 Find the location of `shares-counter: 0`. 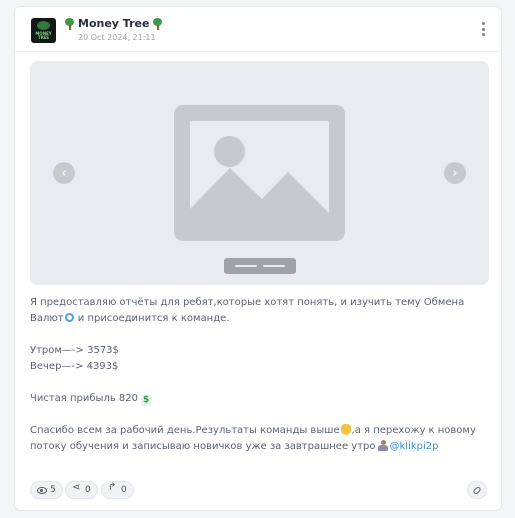

shares-counter: 0 is located at coordinates (81, 490).